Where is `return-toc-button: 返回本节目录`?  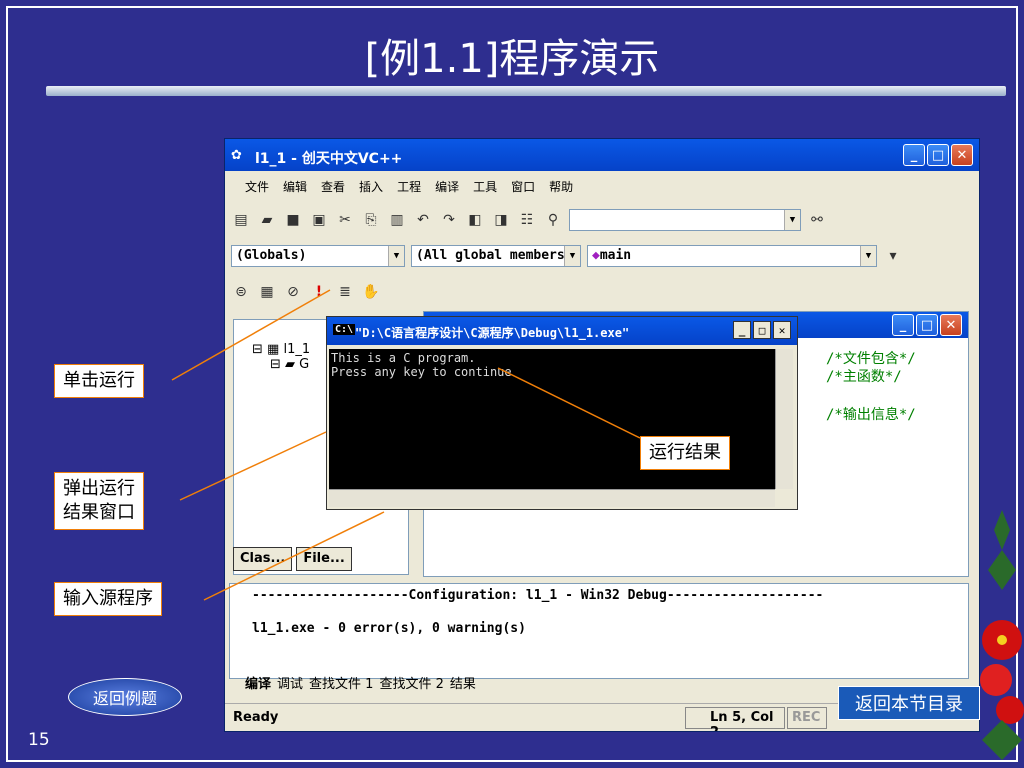
return-toc-button: 返回本节目录 is located at coordinates (909, 703).